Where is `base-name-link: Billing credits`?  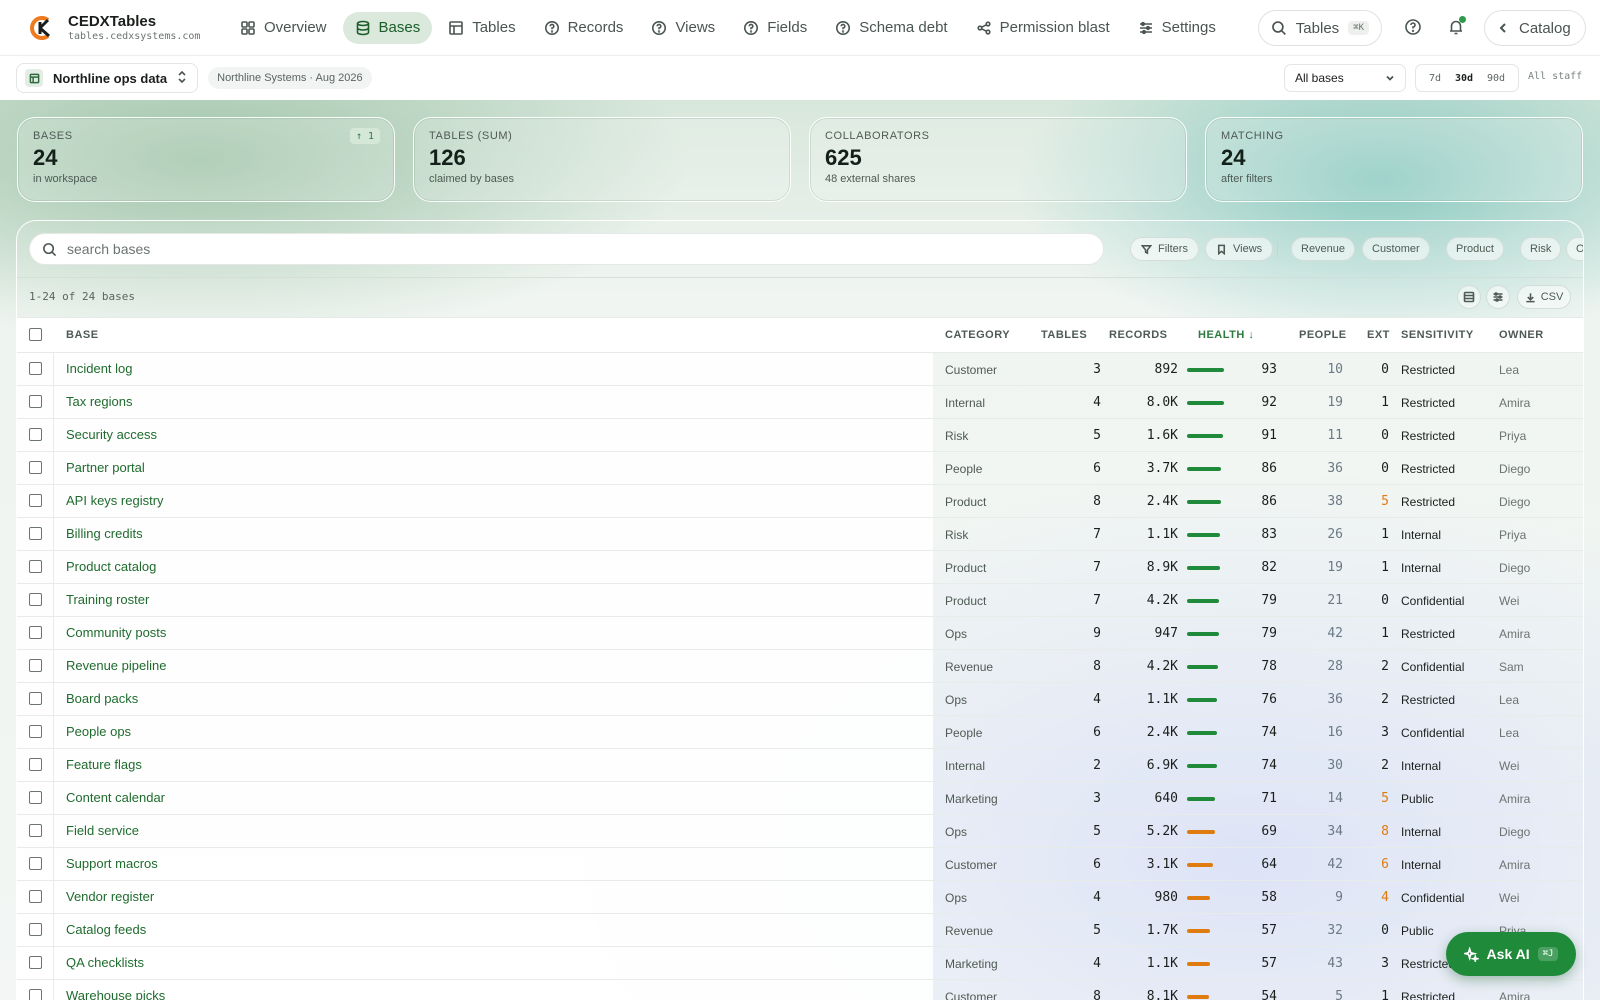
base-name-link: Billing credits is located at coordinates (104, 533).